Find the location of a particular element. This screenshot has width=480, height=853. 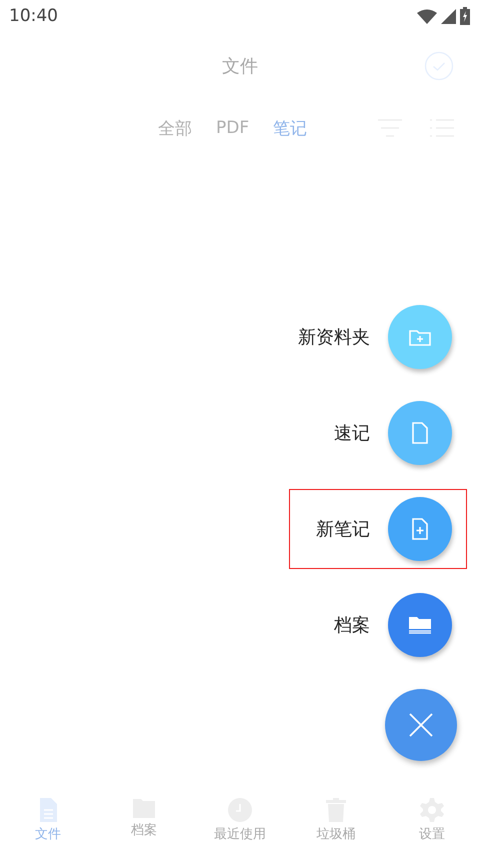

action-label: 新笔记 is located at coordinates (343, 529).